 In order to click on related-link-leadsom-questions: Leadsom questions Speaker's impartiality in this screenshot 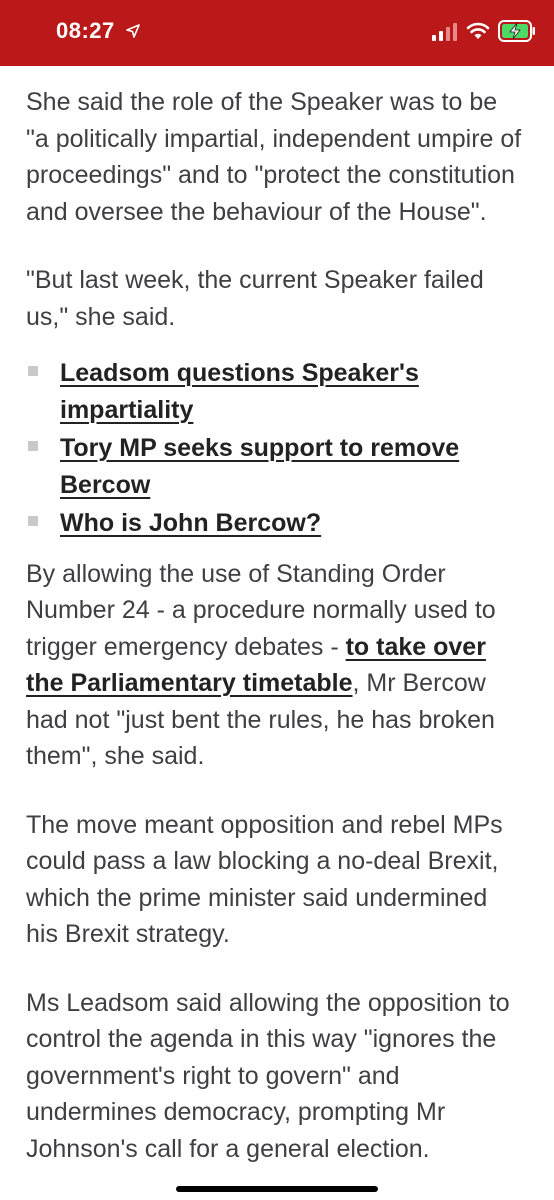, I will do `click(239, 391)`.